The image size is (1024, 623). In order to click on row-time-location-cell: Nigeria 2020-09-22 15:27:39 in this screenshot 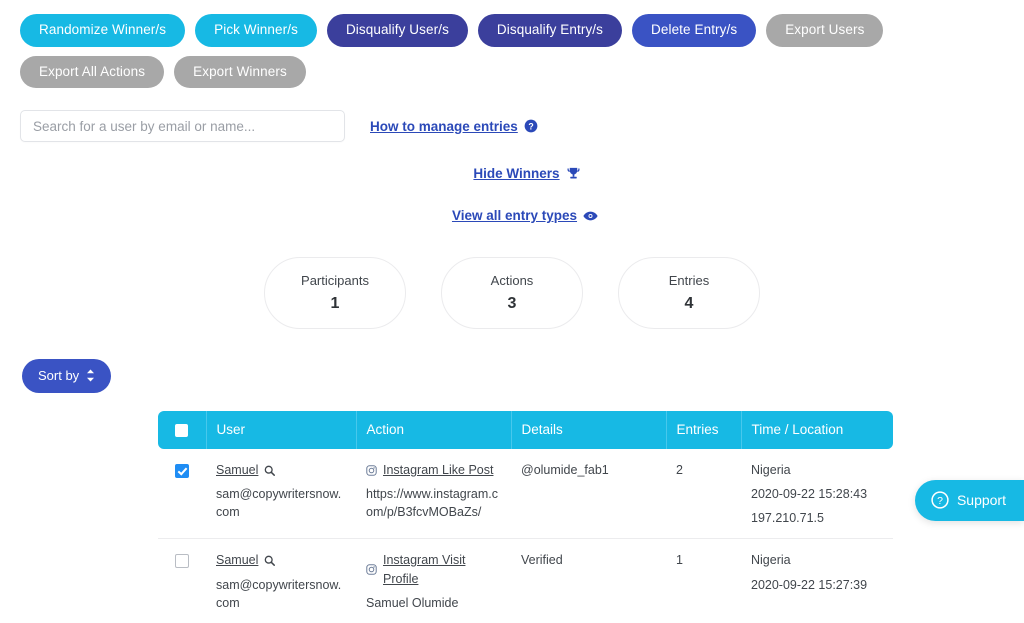, I will do `click(817, 581)`.